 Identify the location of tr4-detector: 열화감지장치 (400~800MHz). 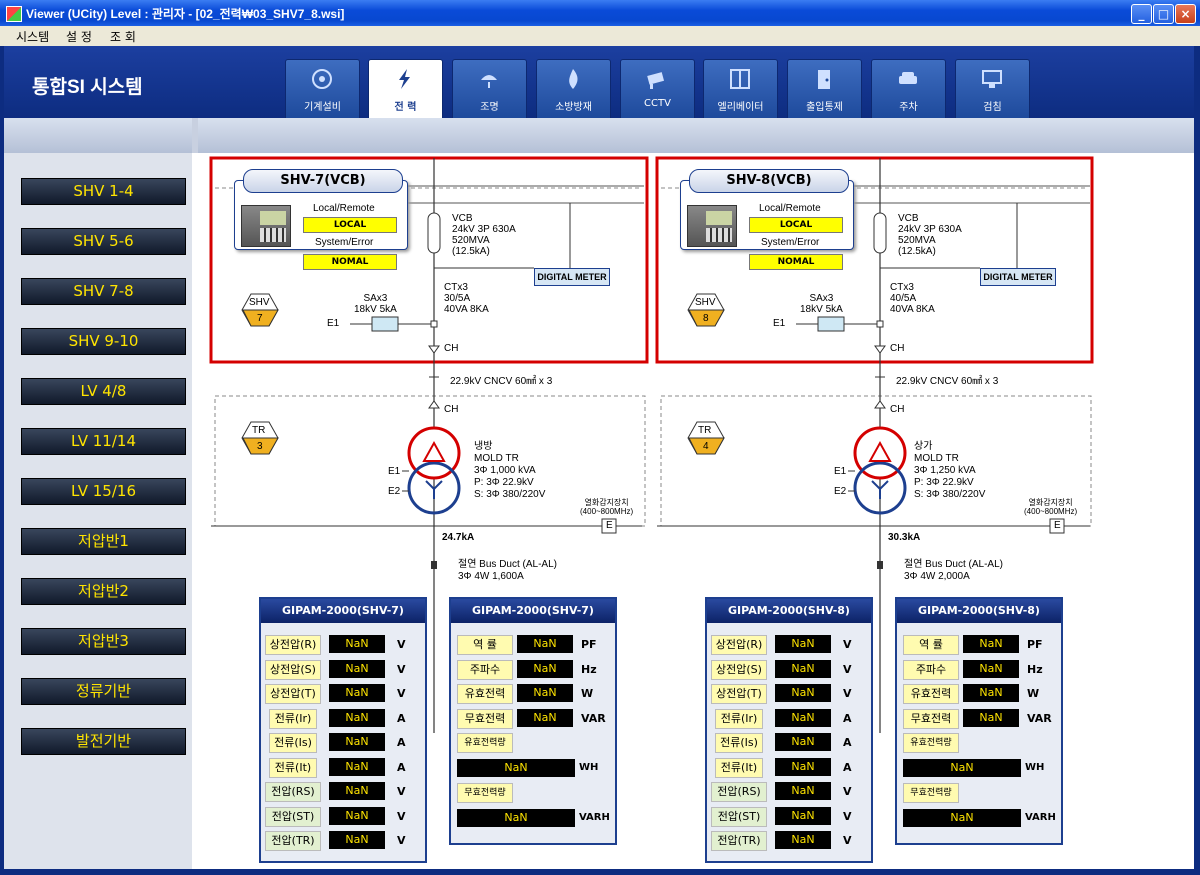
(1051, 507).